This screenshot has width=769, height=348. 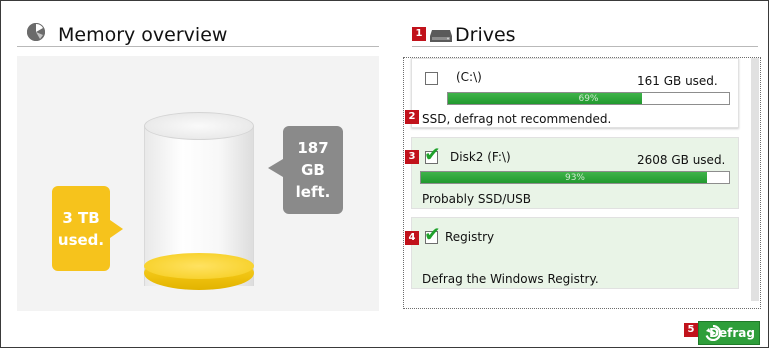 I want to click on used-storage-callout: 3 TB used., so click(x=87, y=228).